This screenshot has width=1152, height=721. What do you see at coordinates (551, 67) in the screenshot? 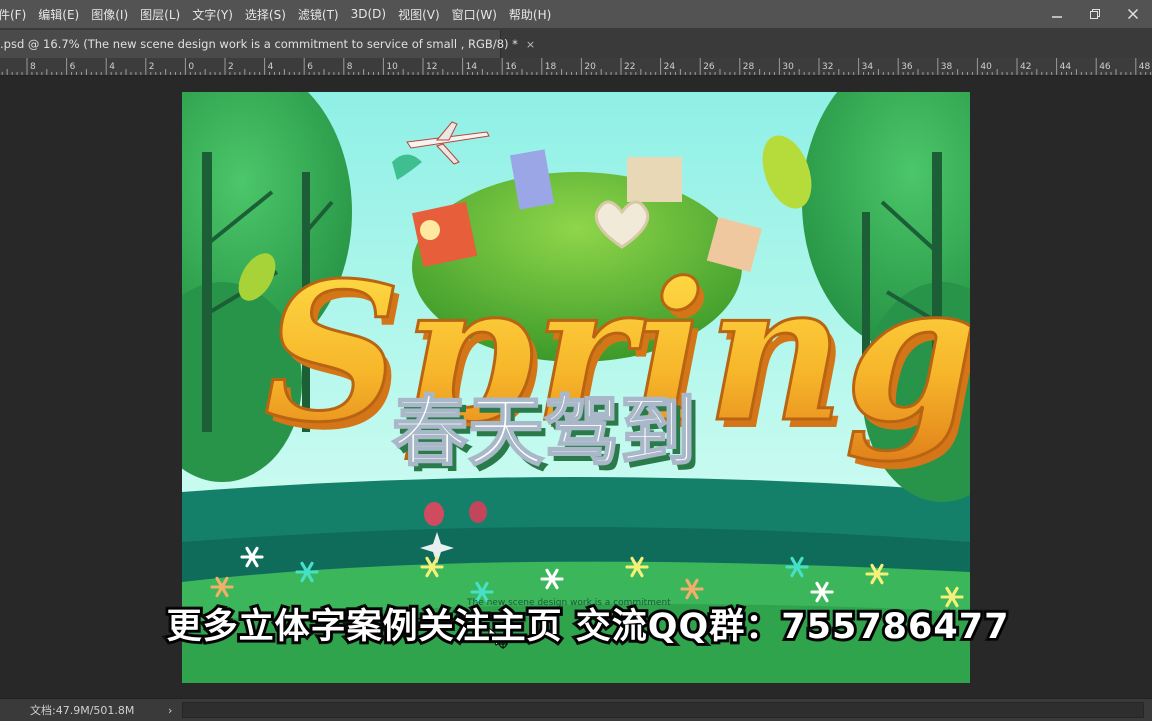
I see `ruler-label: 18` at bounding box center [551, 67].